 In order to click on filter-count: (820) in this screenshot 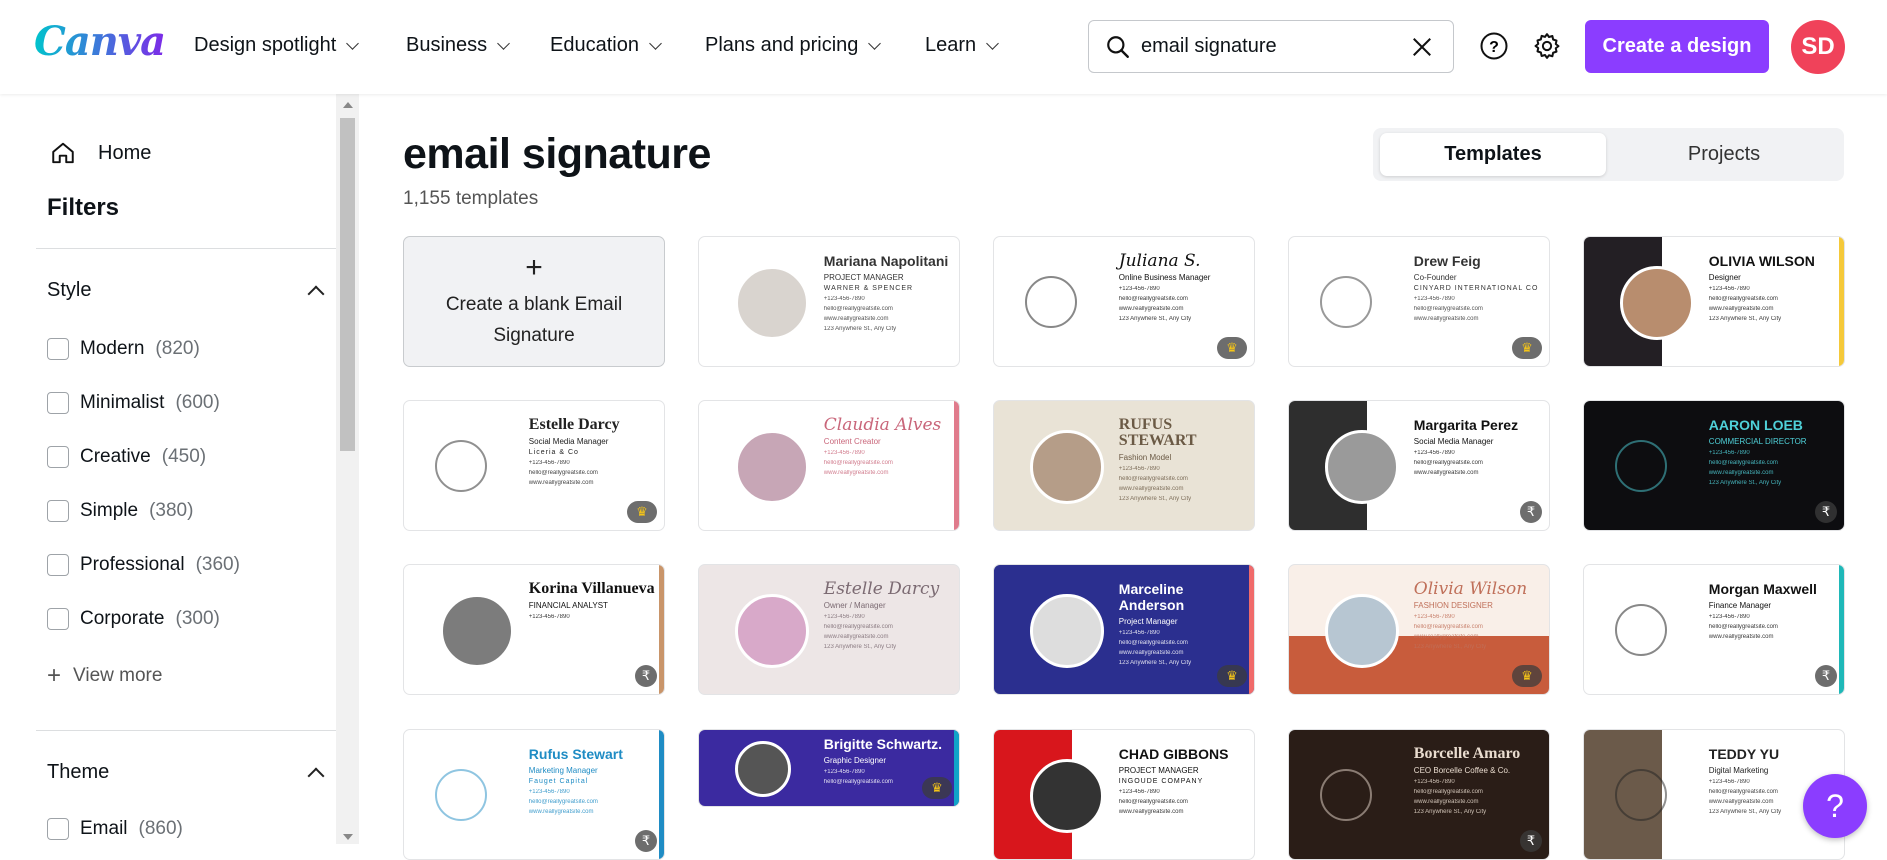, I will do `click(177, 348)`.